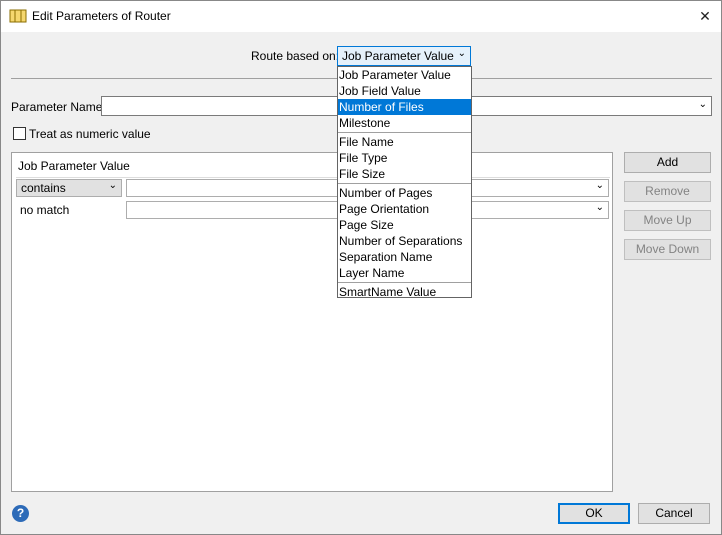  Describe the element at coordinates (45, 210) in the screenshot. I see `no-match-label: no match` at that location.